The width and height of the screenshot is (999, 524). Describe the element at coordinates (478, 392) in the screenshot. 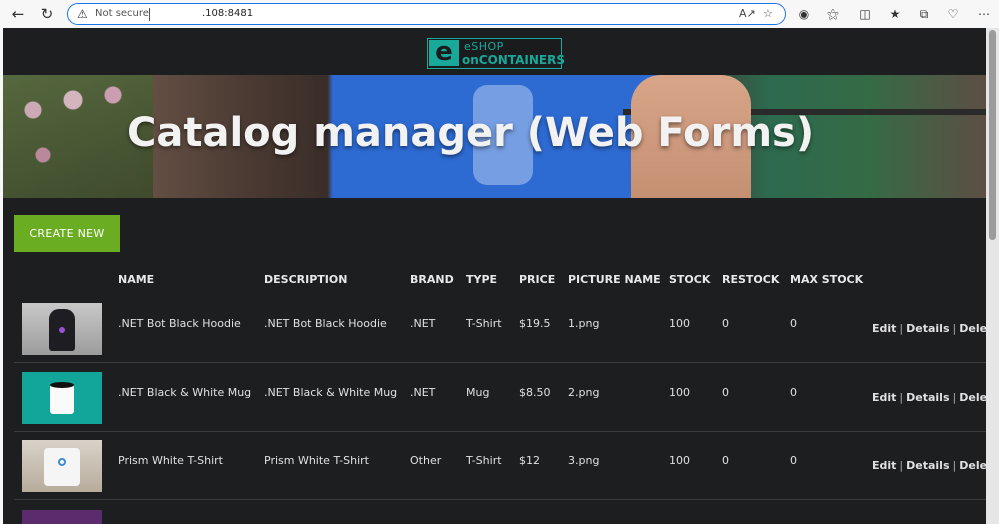

I see `cell-type: Mug` at that location.